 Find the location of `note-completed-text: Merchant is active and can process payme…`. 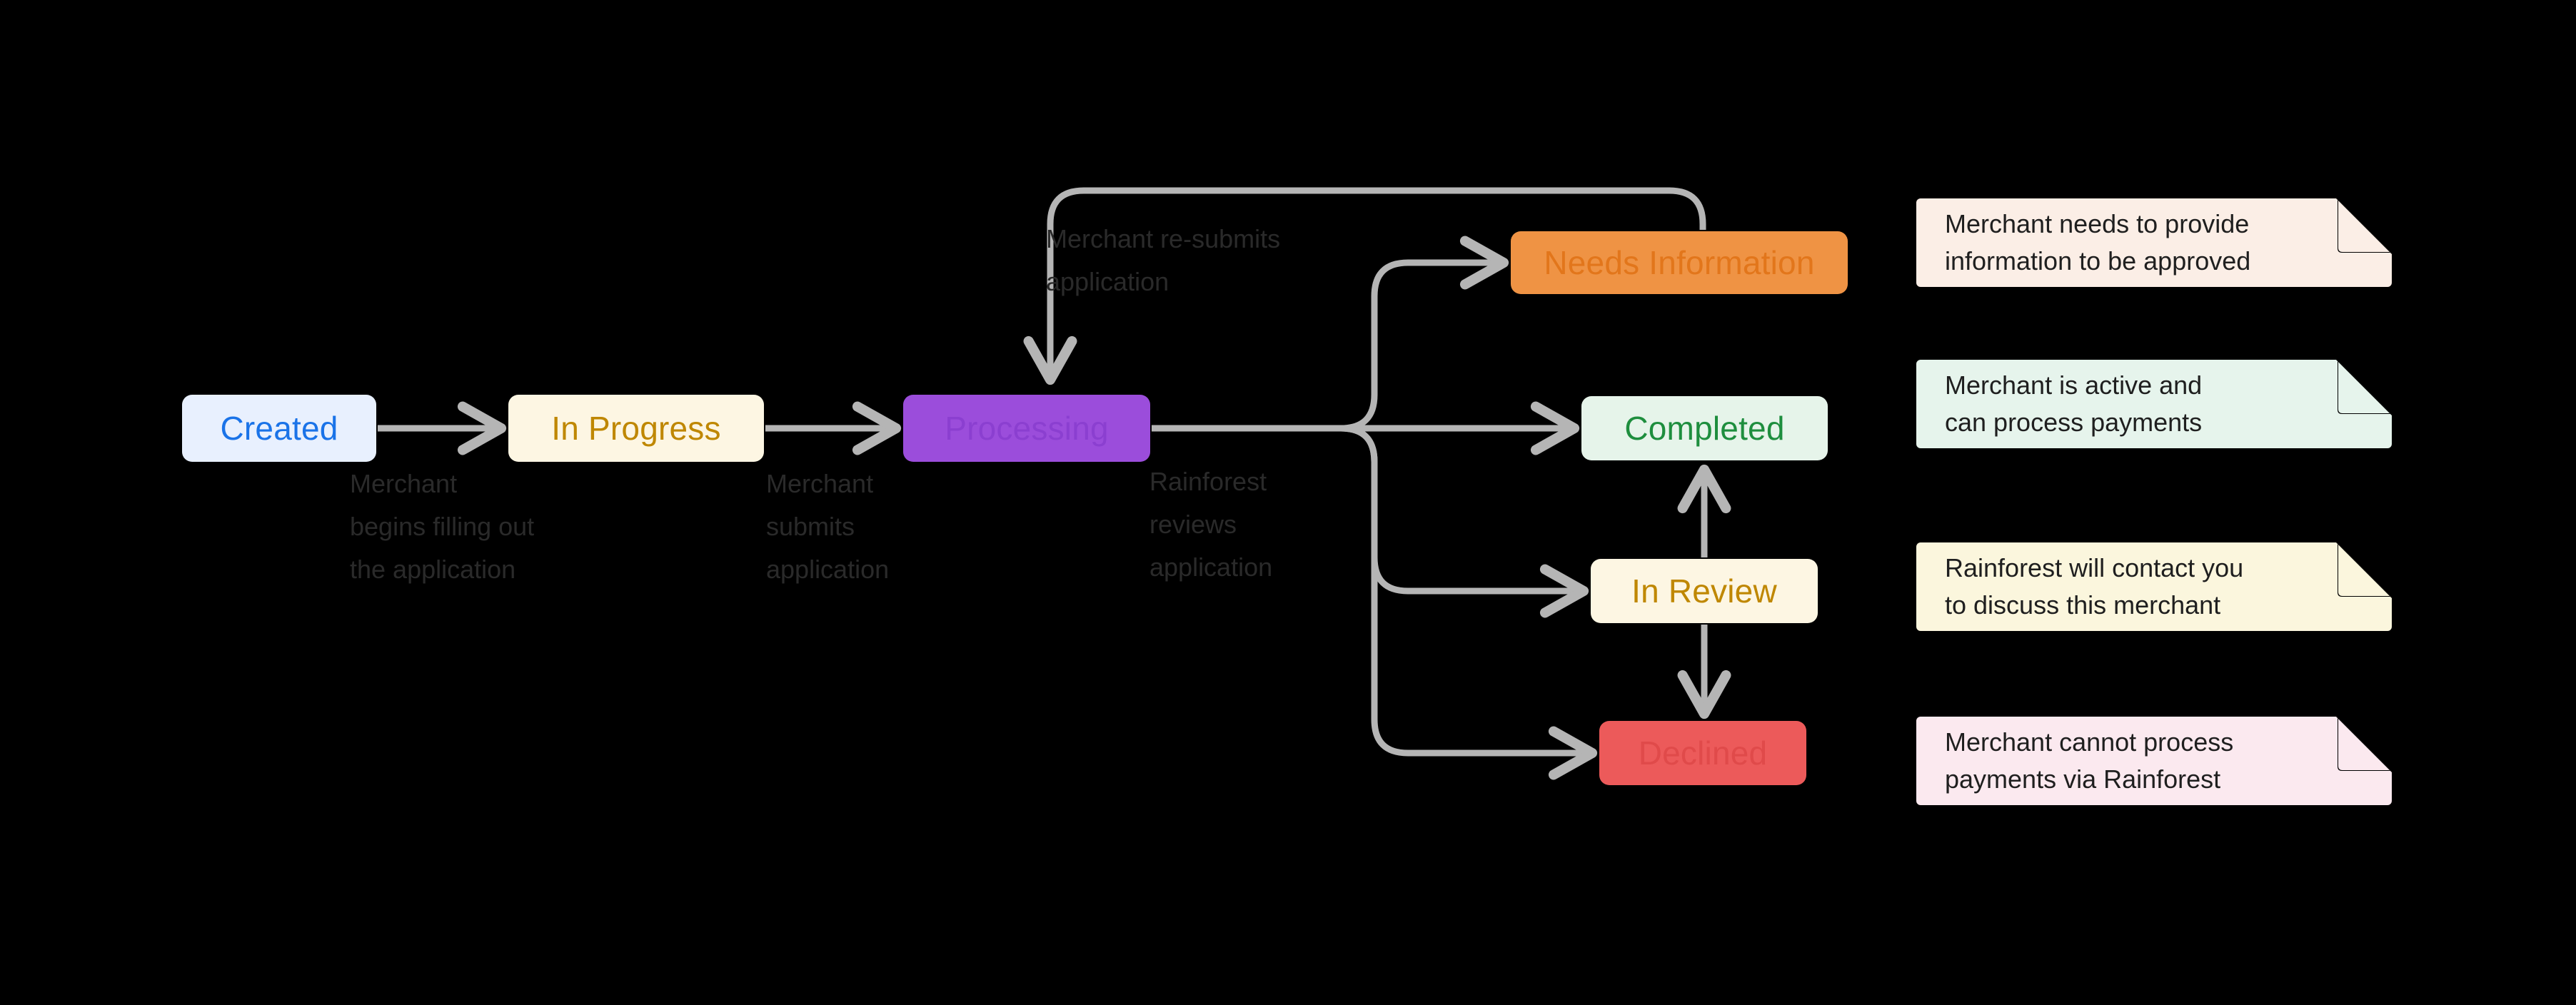

note-completed-text: Merchant is active and can process payme… is located at coordinates (2074, 403).